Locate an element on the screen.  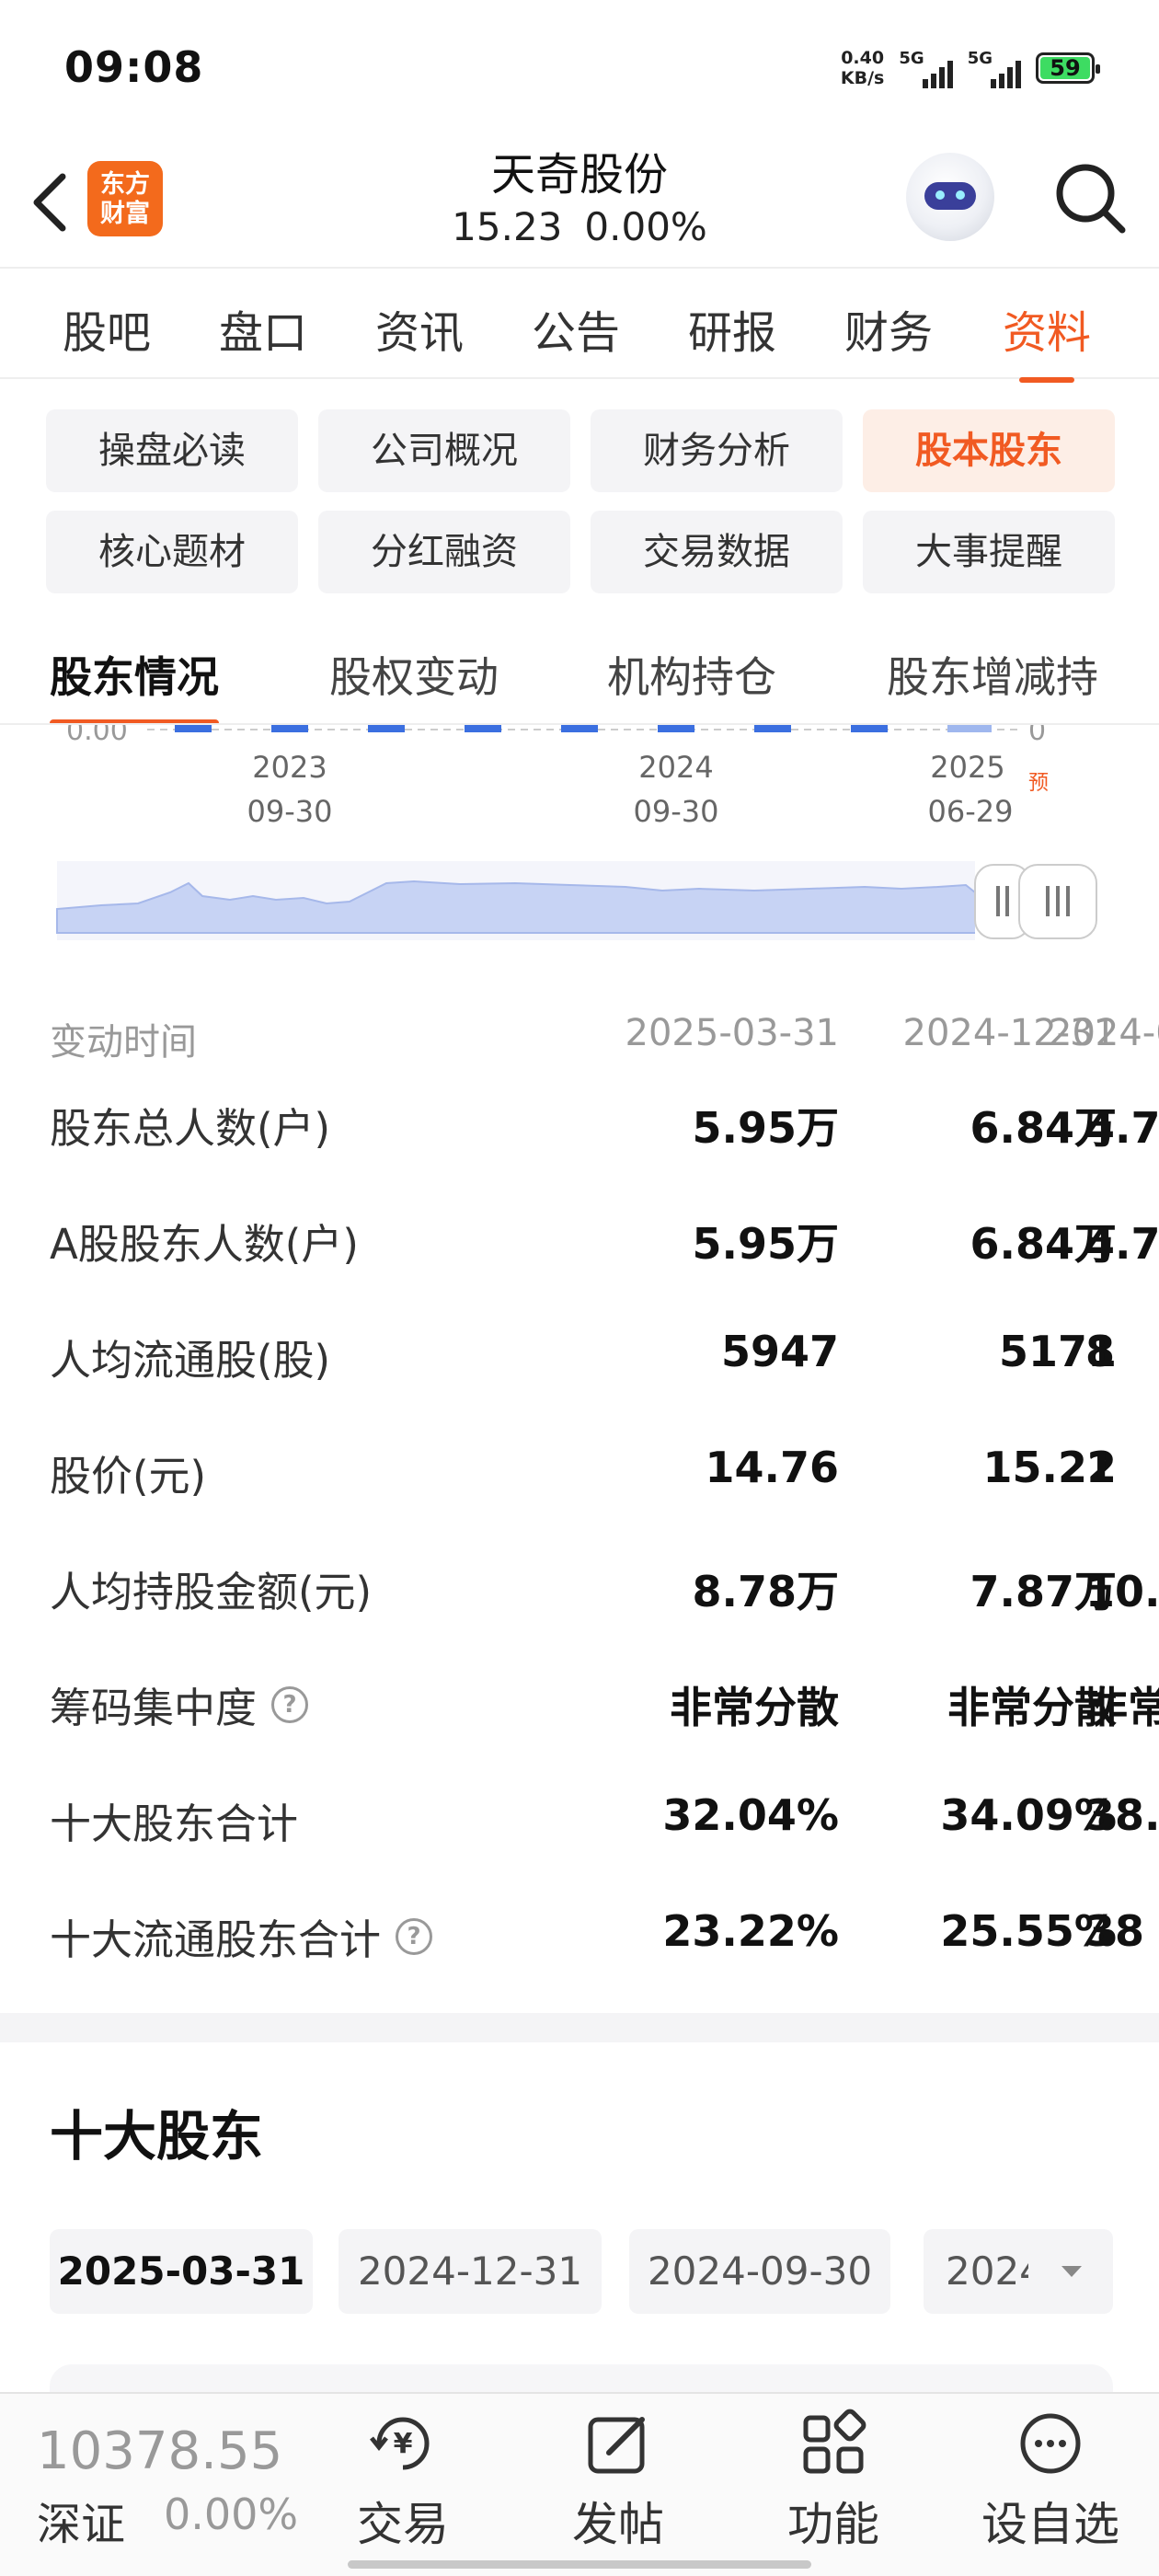
tab-pankou: 盘口 is located at coordinates (263, 328).